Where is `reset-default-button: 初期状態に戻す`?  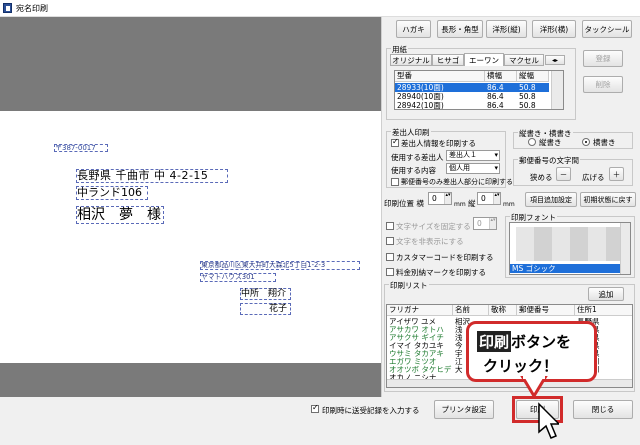
reset-default-button: 初期状態に戻す is located at coordinates (608, 199).